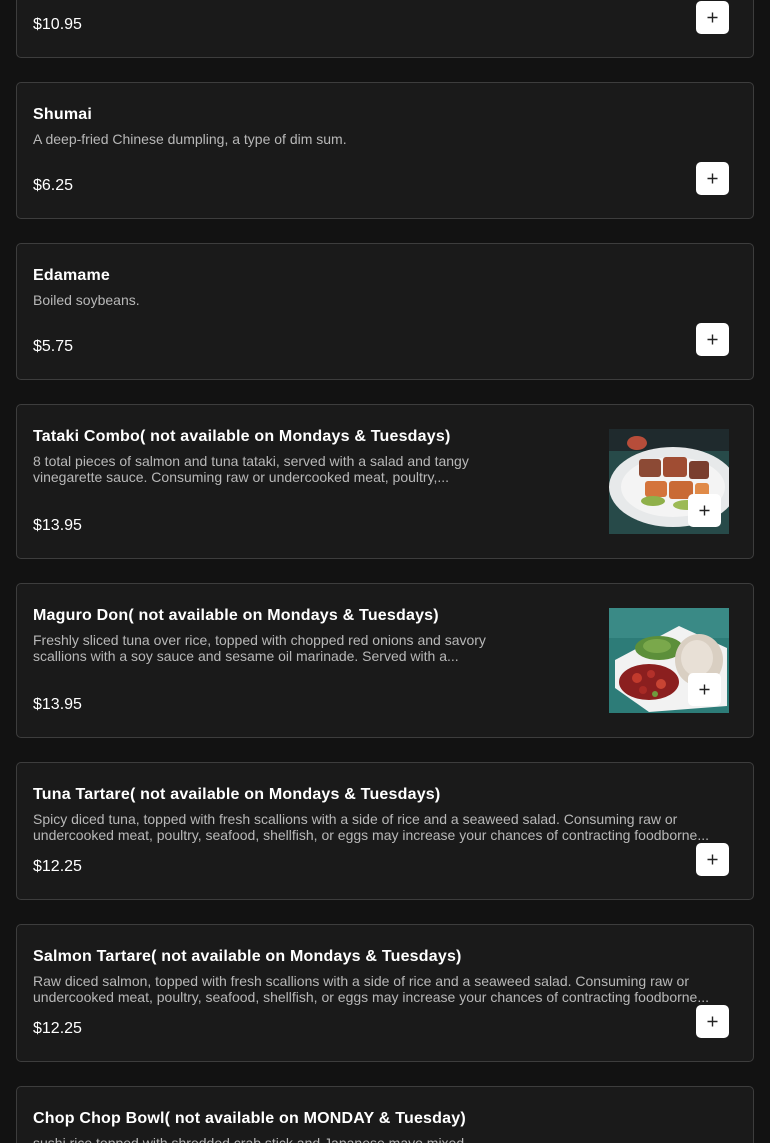 This screenshot has width=770, height=1143. I want to click on item-name: Edamame, so click(71, 275).